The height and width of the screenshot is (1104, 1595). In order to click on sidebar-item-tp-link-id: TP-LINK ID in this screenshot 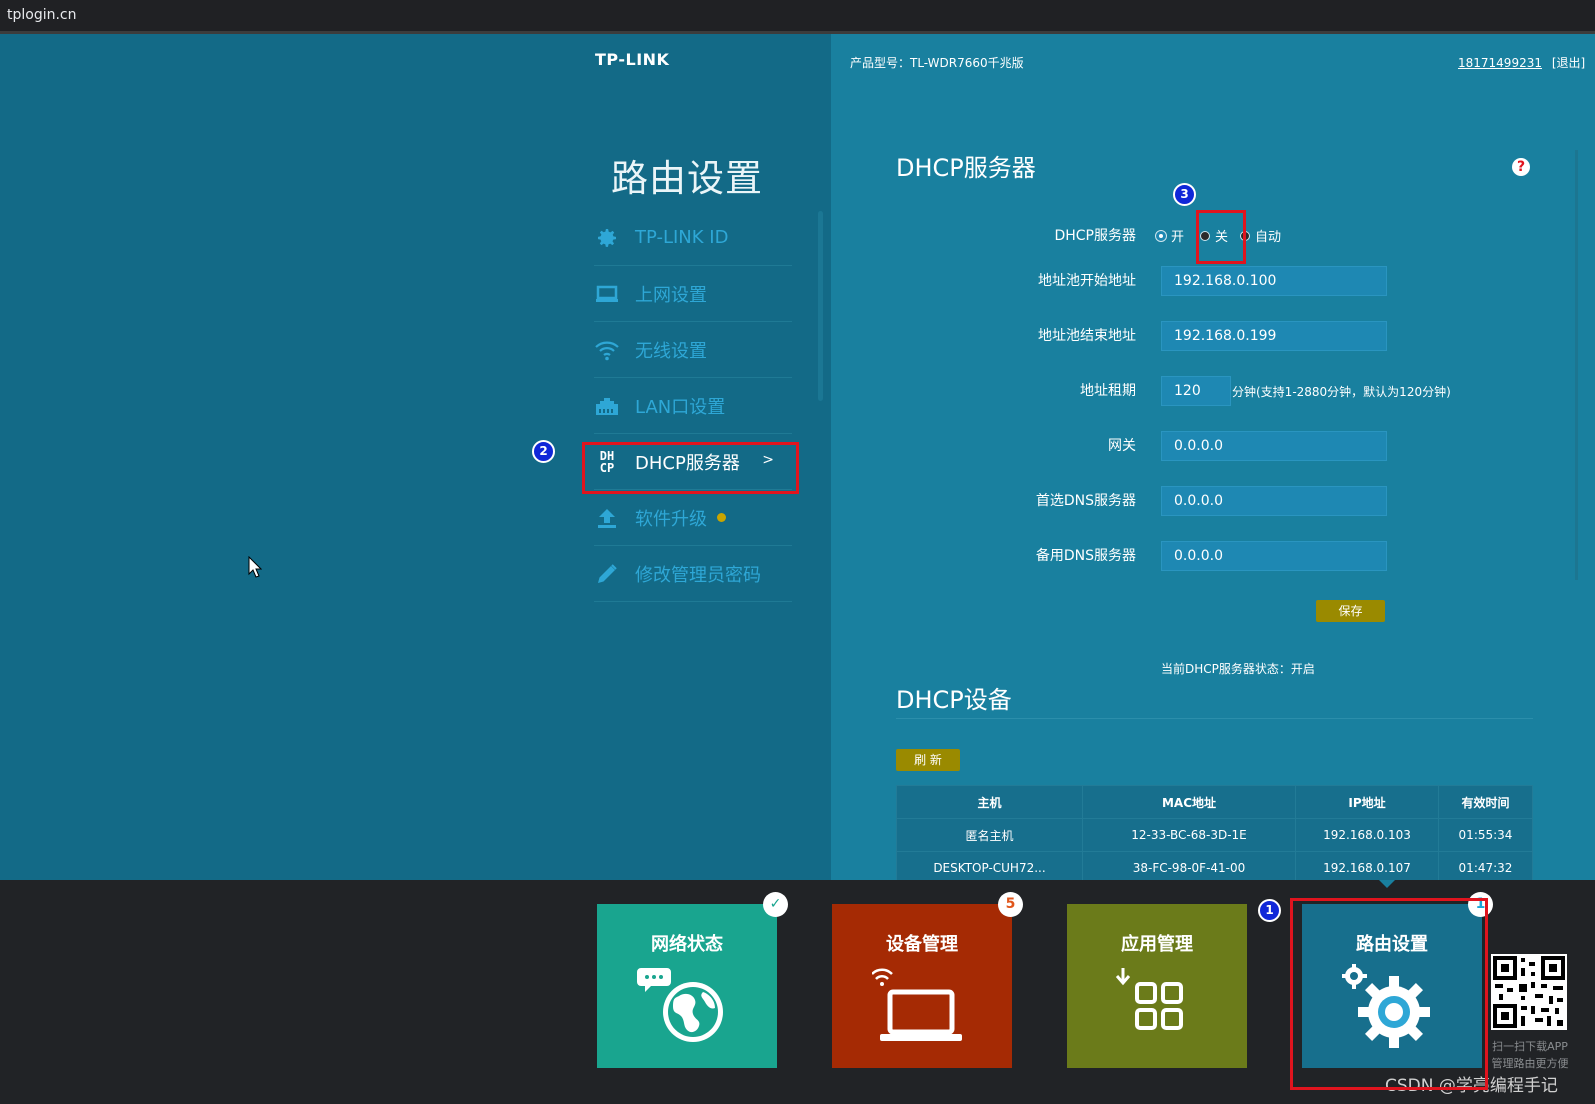, I will do `click(693, 238)`.